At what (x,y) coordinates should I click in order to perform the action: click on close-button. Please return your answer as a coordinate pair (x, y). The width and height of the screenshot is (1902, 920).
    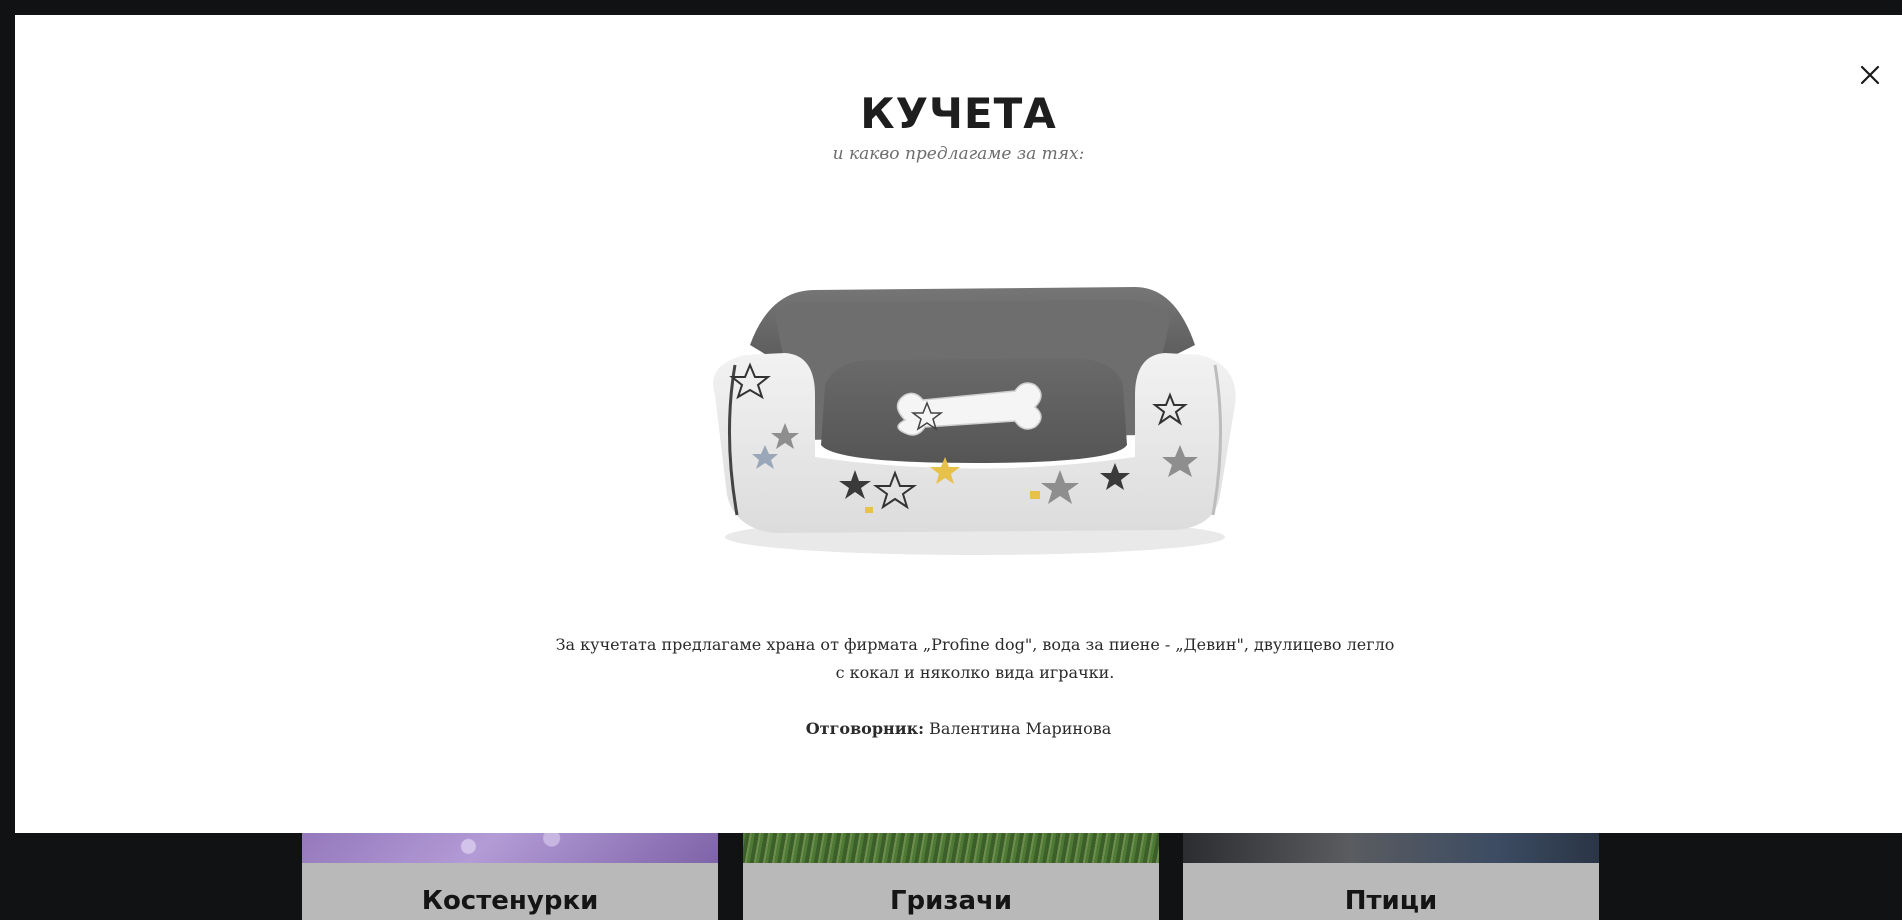
    Looking at the image, I should click on (1870, 75).